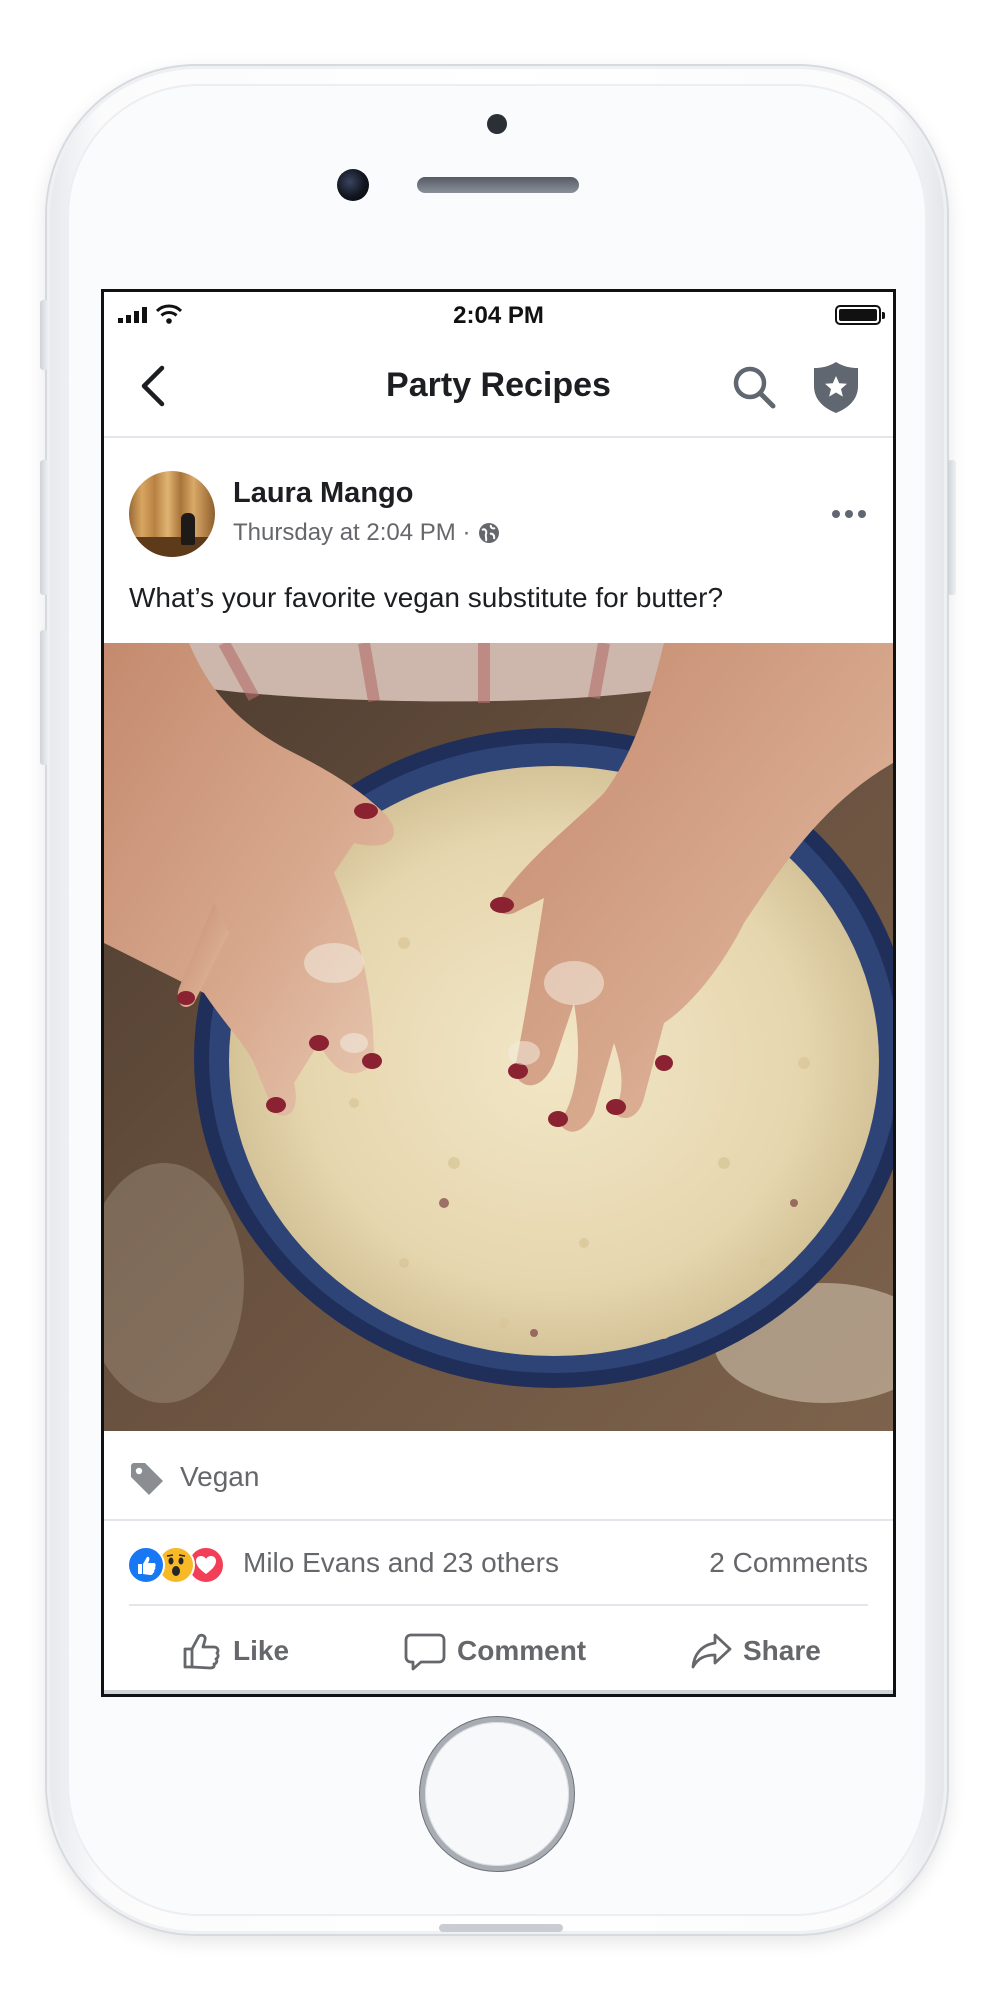 The height and width of the screenshot is (1989, 998). Describe the element at coordinates (498, 387) in the screenshot. I see `navigation-bar: Party Recipes` at that location.